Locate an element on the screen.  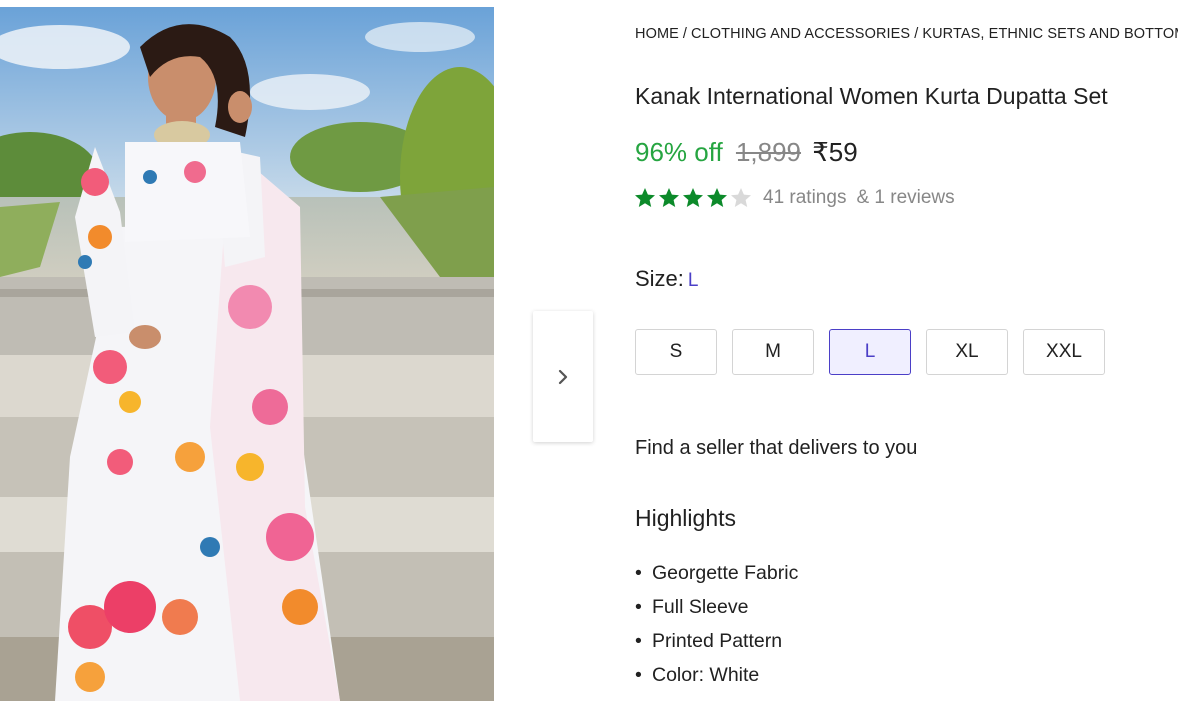
size-label: Size: is located at coordinates (659, 278).